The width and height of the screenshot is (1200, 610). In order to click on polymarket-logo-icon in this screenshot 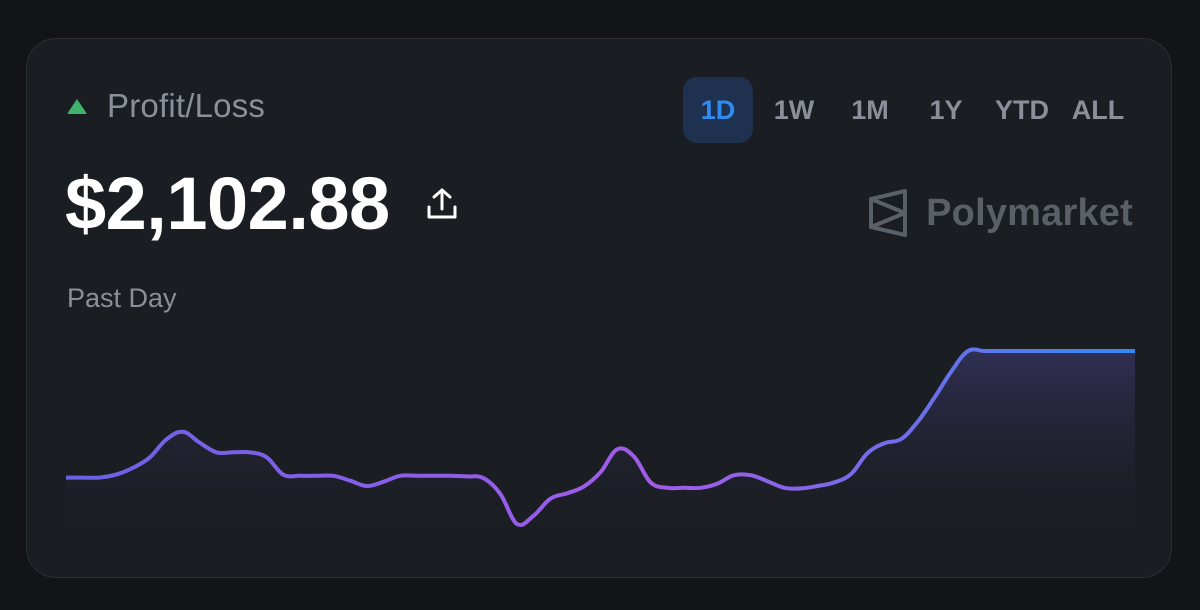, I will do `click(888, 213)`.